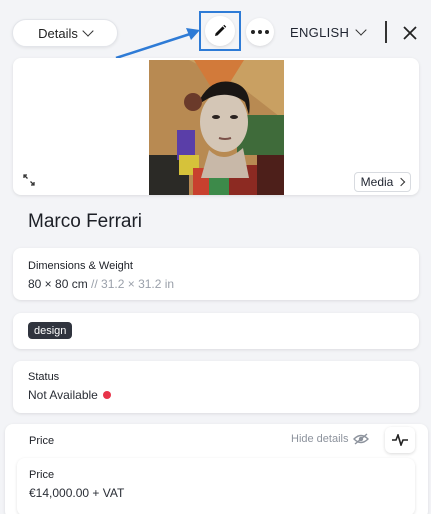  I want to click on dimensions-cm: 80 × 80 cm, so click(58, 284).